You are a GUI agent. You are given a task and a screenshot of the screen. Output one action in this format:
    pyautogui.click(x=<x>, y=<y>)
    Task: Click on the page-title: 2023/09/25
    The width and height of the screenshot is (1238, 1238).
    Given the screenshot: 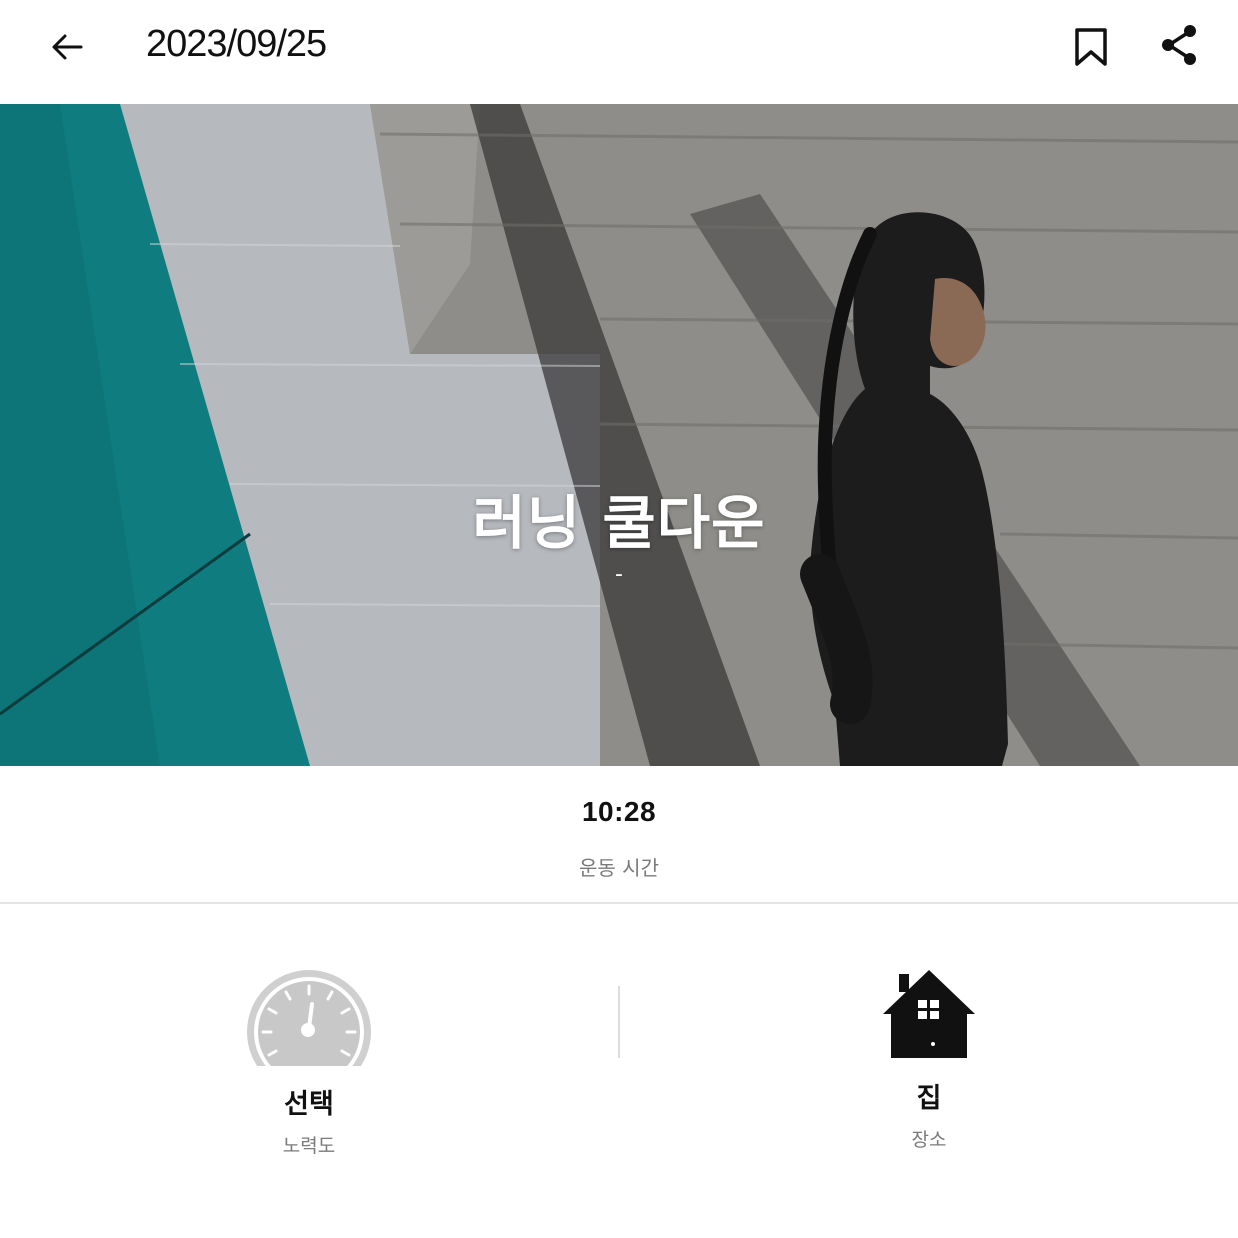 What is the action you would take?
    pyautogui.click(x=236, y=44)
    